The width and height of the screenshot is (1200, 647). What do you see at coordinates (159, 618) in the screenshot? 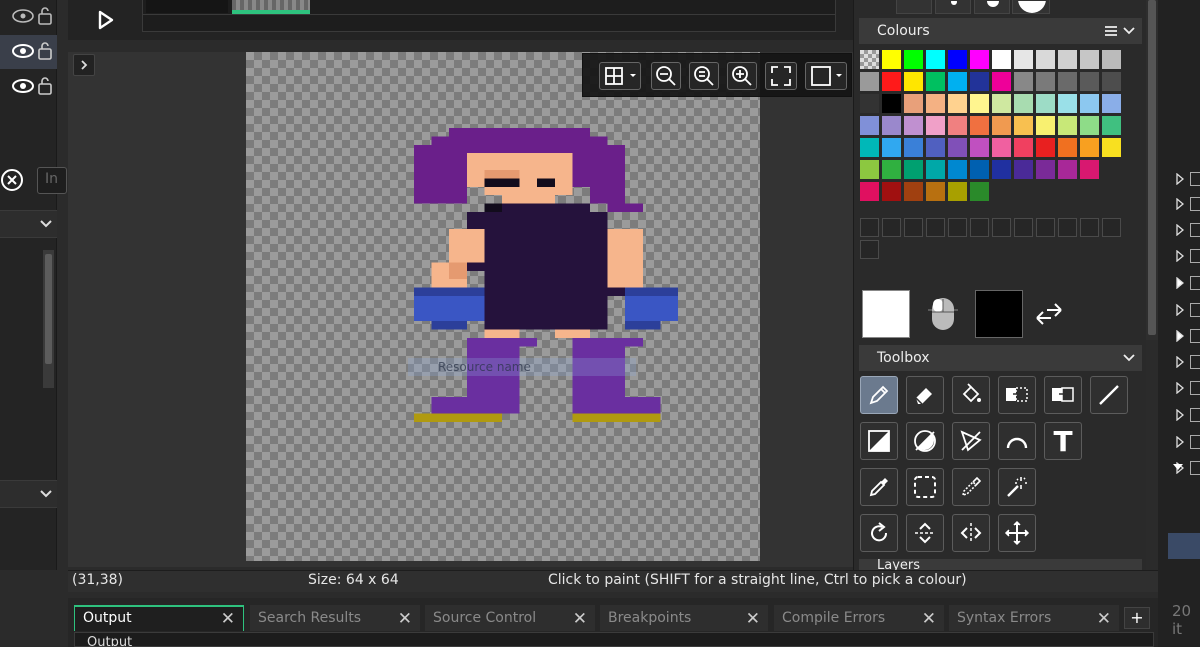
I see `tab-output: Output ✕` at bounding box center [159, 618].